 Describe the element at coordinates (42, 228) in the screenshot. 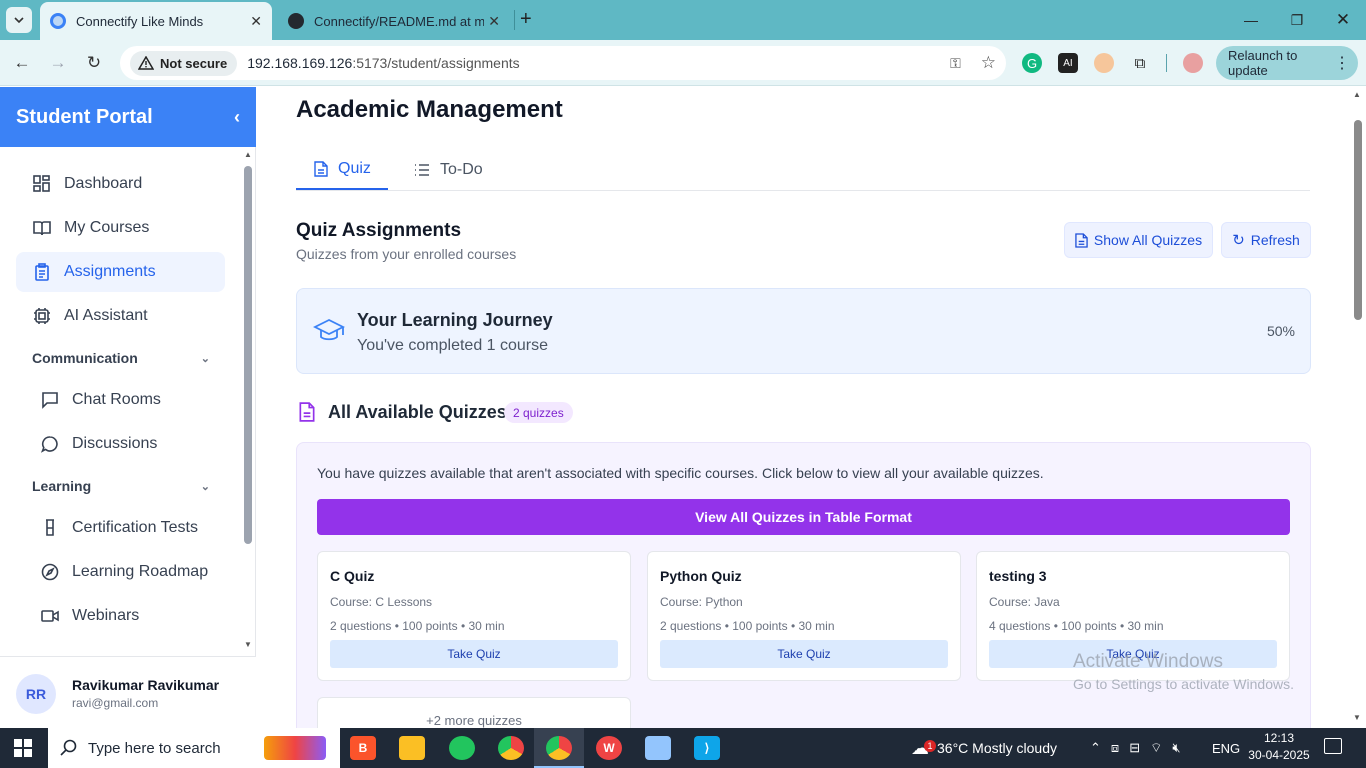

I see `book-icon` at that location.